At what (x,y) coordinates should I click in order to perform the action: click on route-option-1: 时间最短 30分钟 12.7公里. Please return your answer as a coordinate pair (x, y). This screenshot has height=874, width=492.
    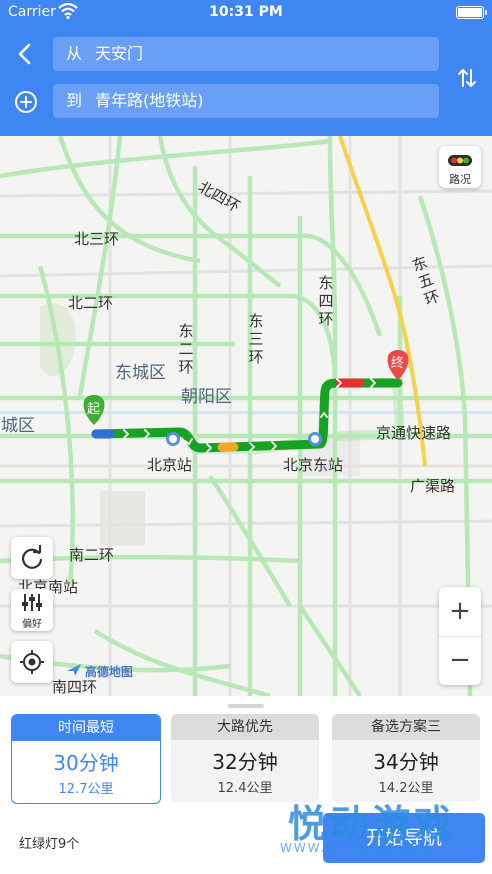
    Looking at the image, I should click on (86, 759).